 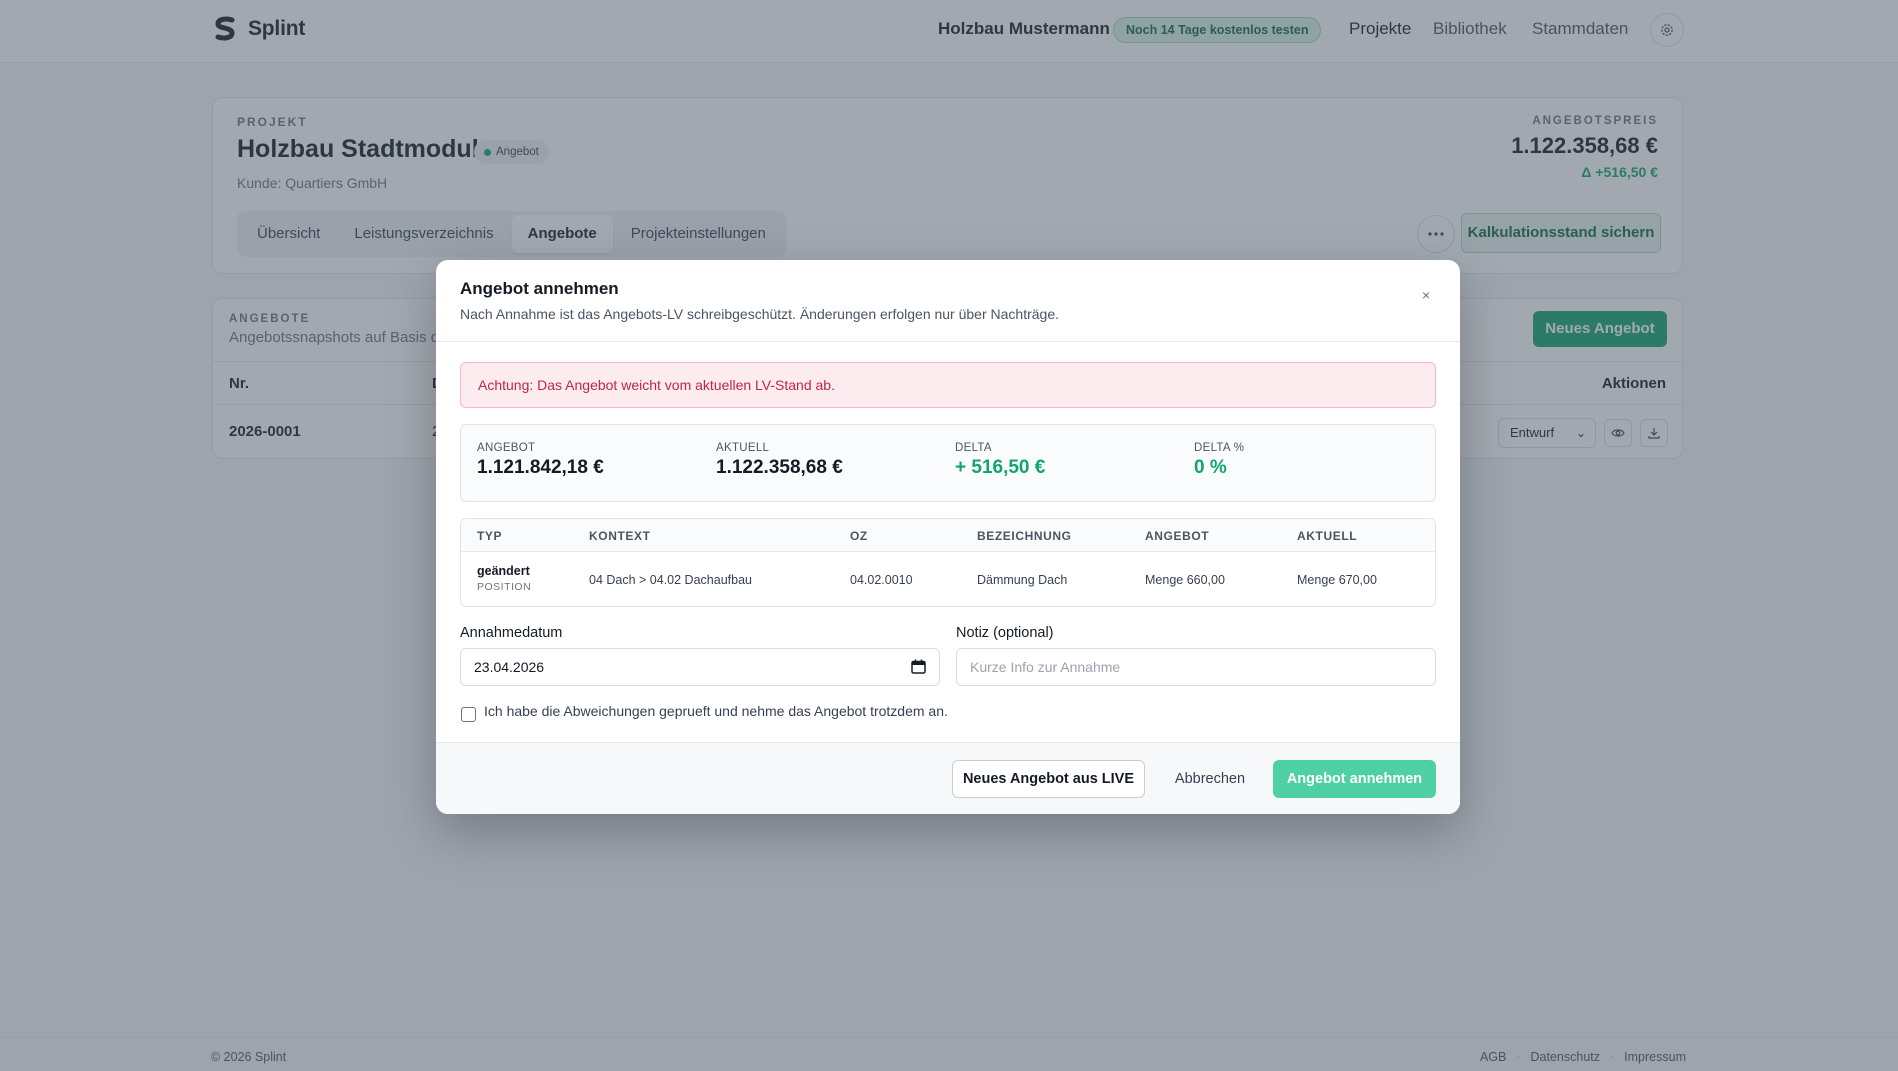 I want to click on change-type: geändert, so click(x=503, y=571).